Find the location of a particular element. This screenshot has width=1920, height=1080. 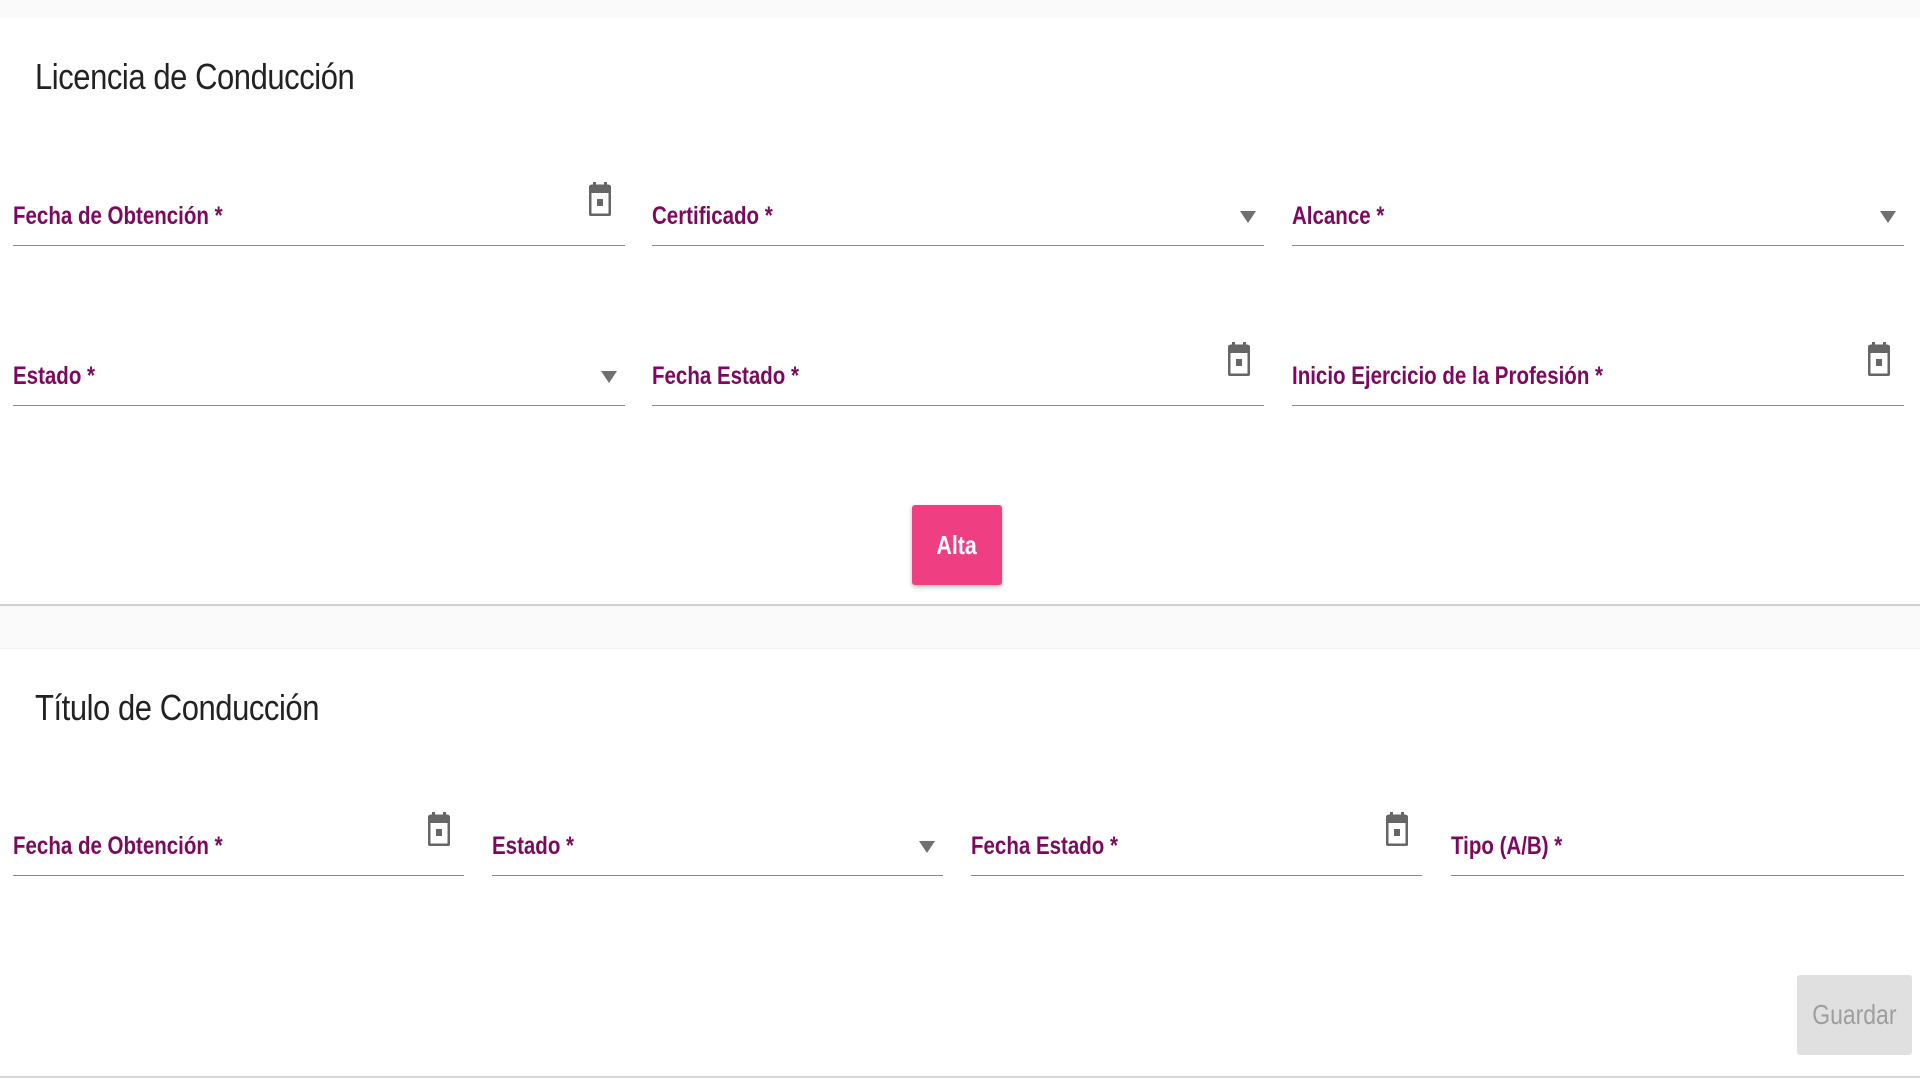

guardar-button: Guardar is located at coordinates (1854, 1015).